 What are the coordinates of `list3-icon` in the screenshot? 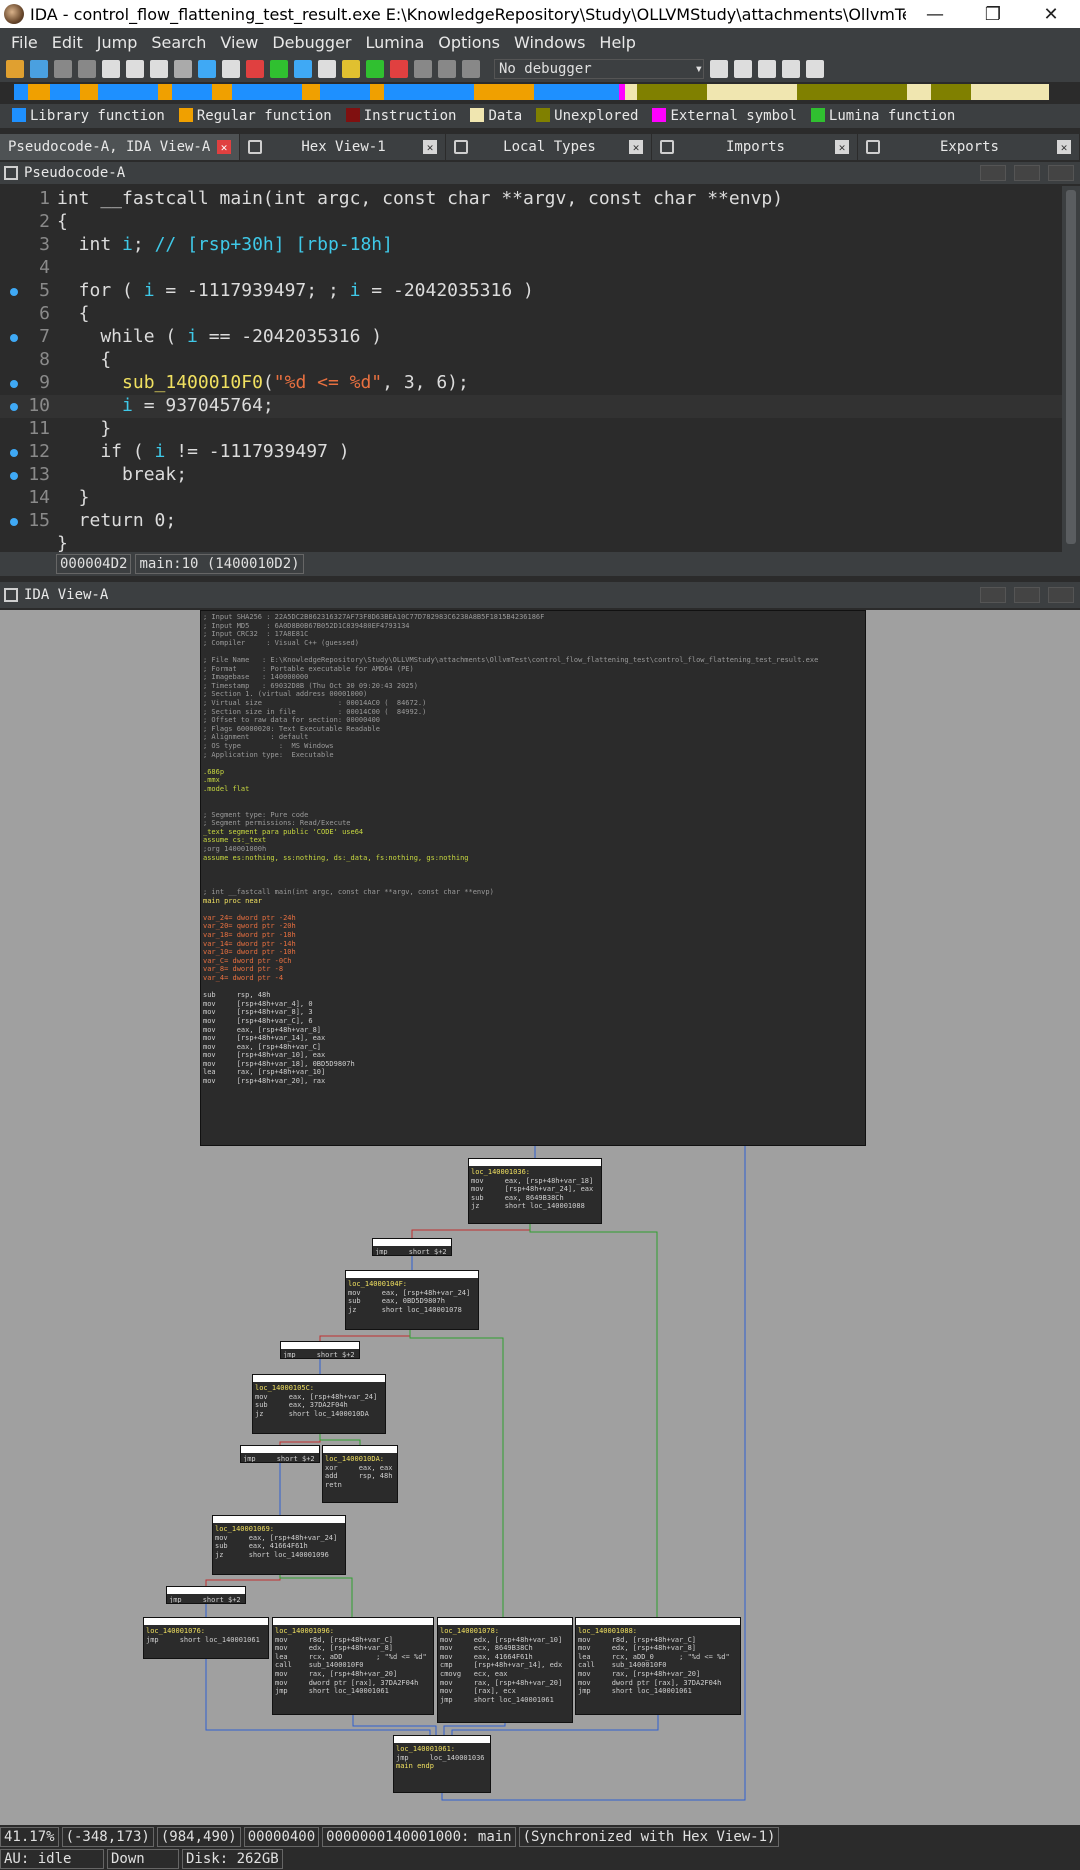 It's located at (815, 69).